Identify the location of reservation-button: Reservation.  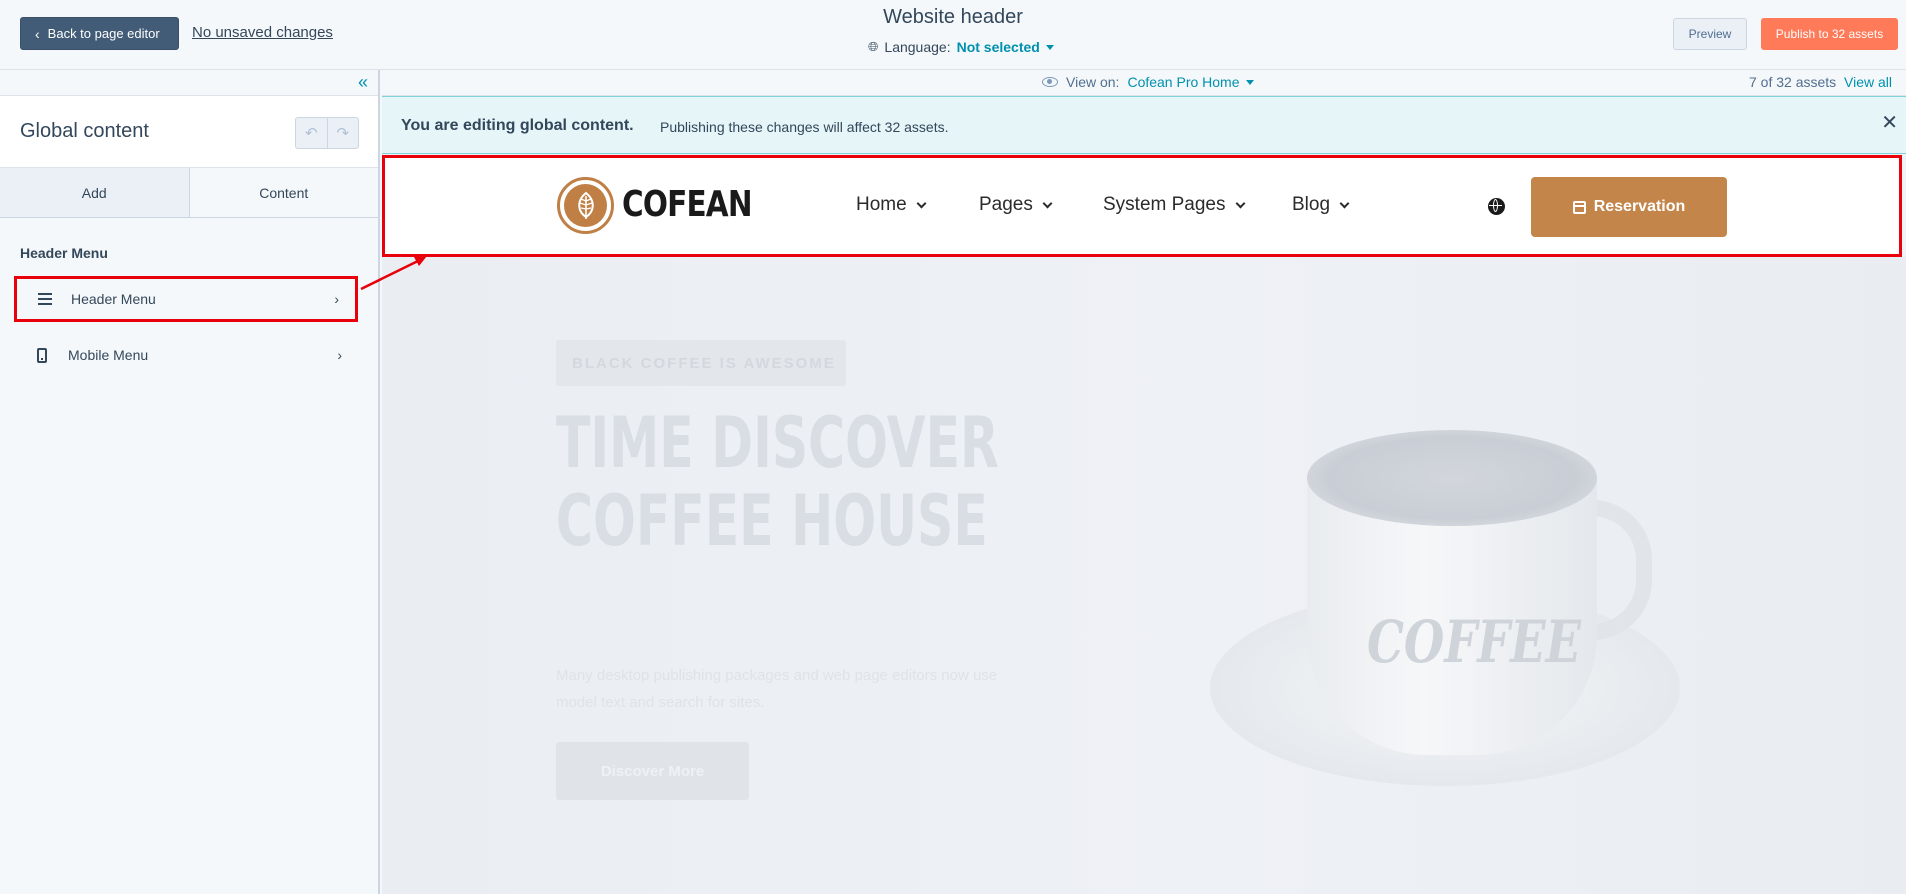
(1629, 207).